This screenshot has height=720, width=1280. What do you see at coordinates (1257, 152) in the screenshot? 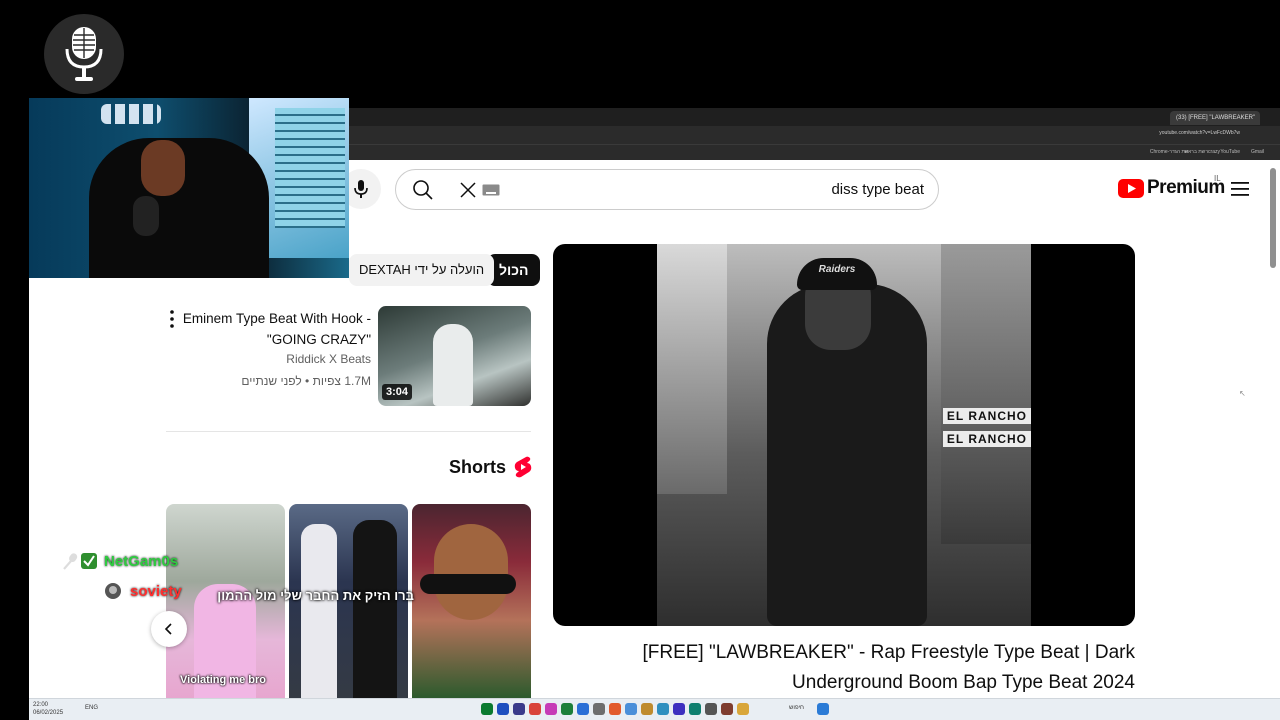
I see `bookmark-item: Gmail` at bounding box center [1257, 152].